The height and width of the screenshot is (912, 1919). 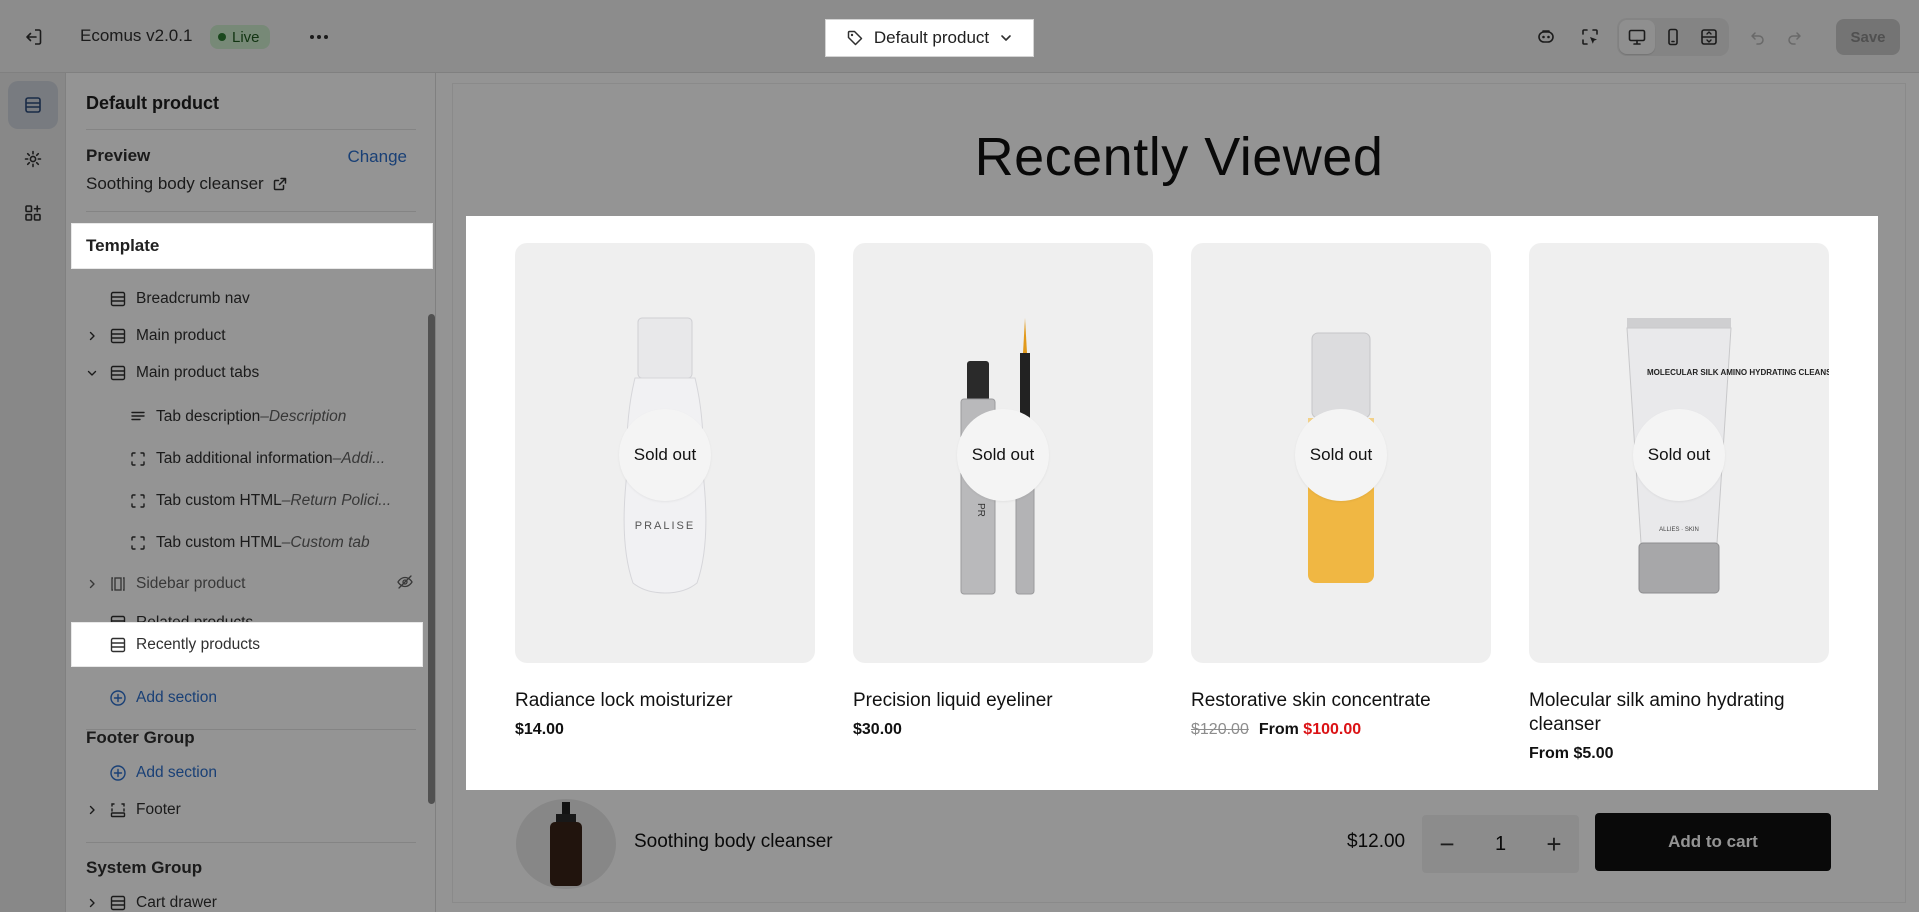 I want to click on status-badge: Live, so click(x=240, y=37).